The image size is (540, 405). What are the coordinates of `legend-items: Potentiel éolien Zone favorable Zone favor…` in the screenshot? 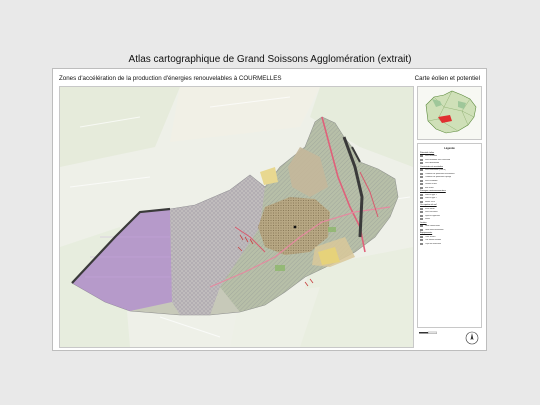 It's located at (449, 198).